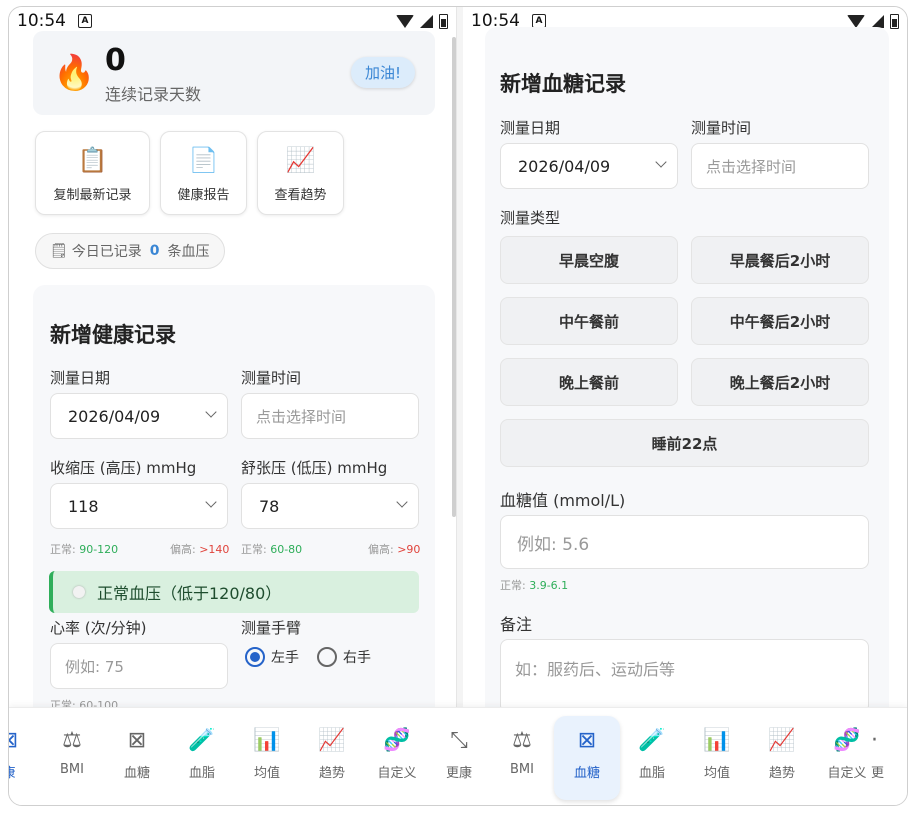 Image resolution: width=915 pixels, height=814 pixels. I want to click on heart-rate-input: 例如: 75, so click(139, 666).